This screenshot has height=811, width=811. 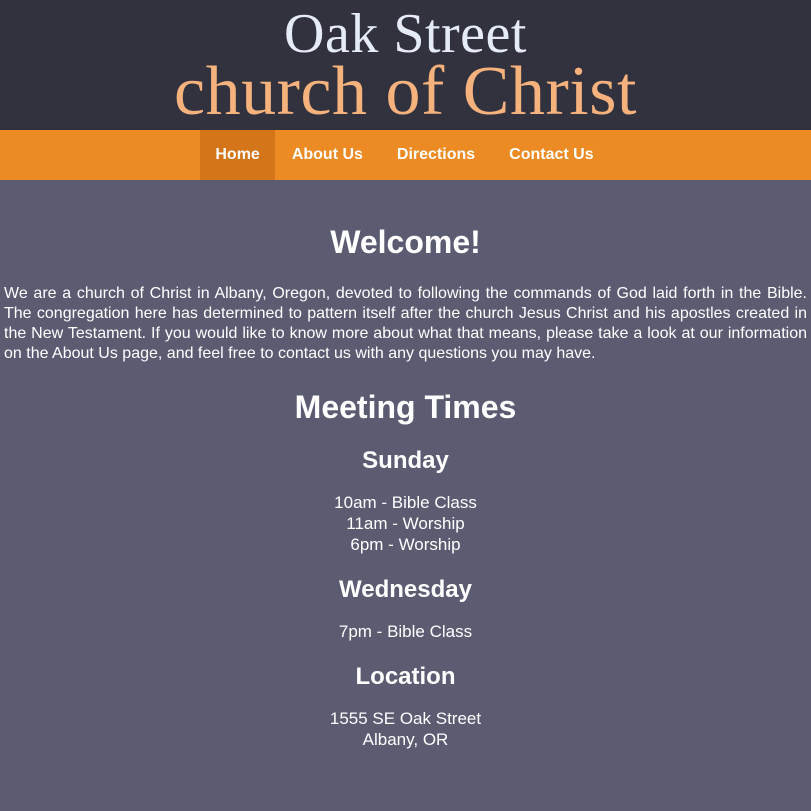 What do you see at coordinates (405, 589) in the screenshot?
I see `wednesday-heading: Wednesday` at bounding box center [405, 589].